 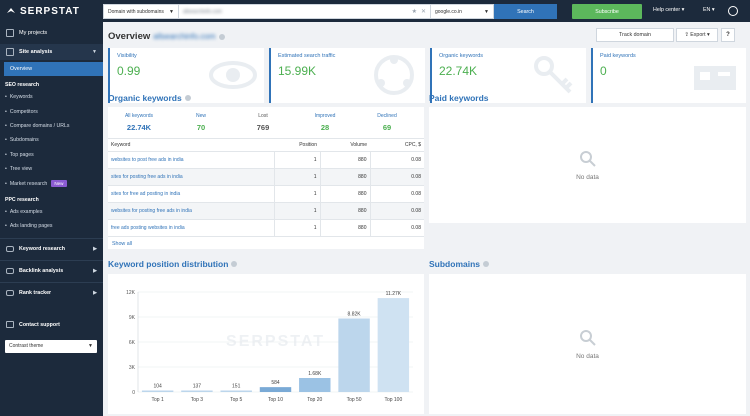 I want to click on stat-value: 70, so click(x=201, y=127).